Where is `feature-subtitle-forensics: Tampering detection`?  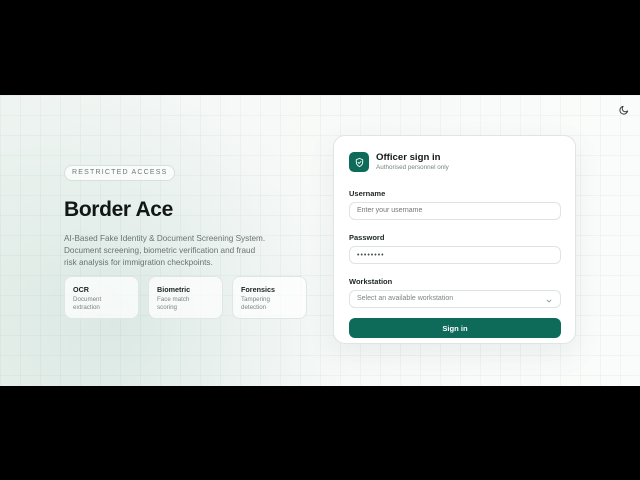
feature-subtitle-forensics: Tampering detection is located at coordinates (255, 303).